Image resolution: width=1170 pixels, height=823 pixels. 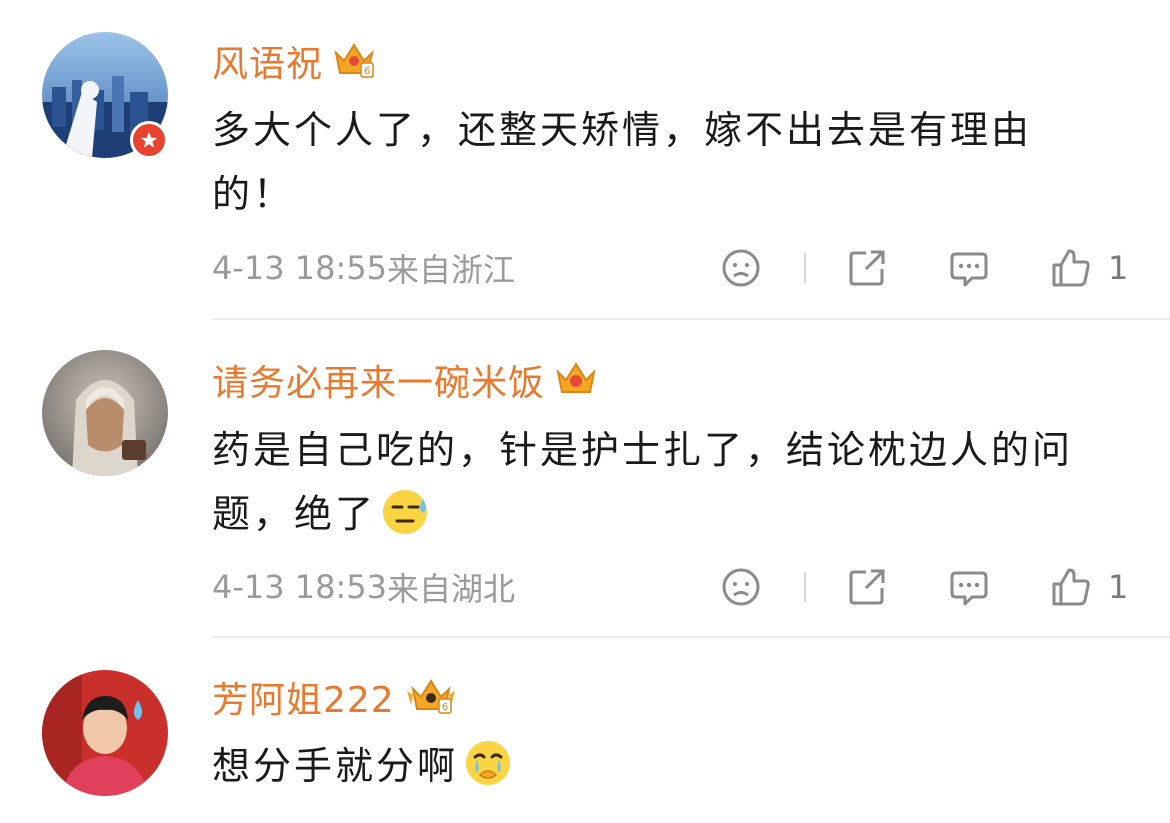 I want to click on comment-body: 药是自己吃的，针是护士扎了，结论枕边人的问题，绝了, so click(x=643, y=482).